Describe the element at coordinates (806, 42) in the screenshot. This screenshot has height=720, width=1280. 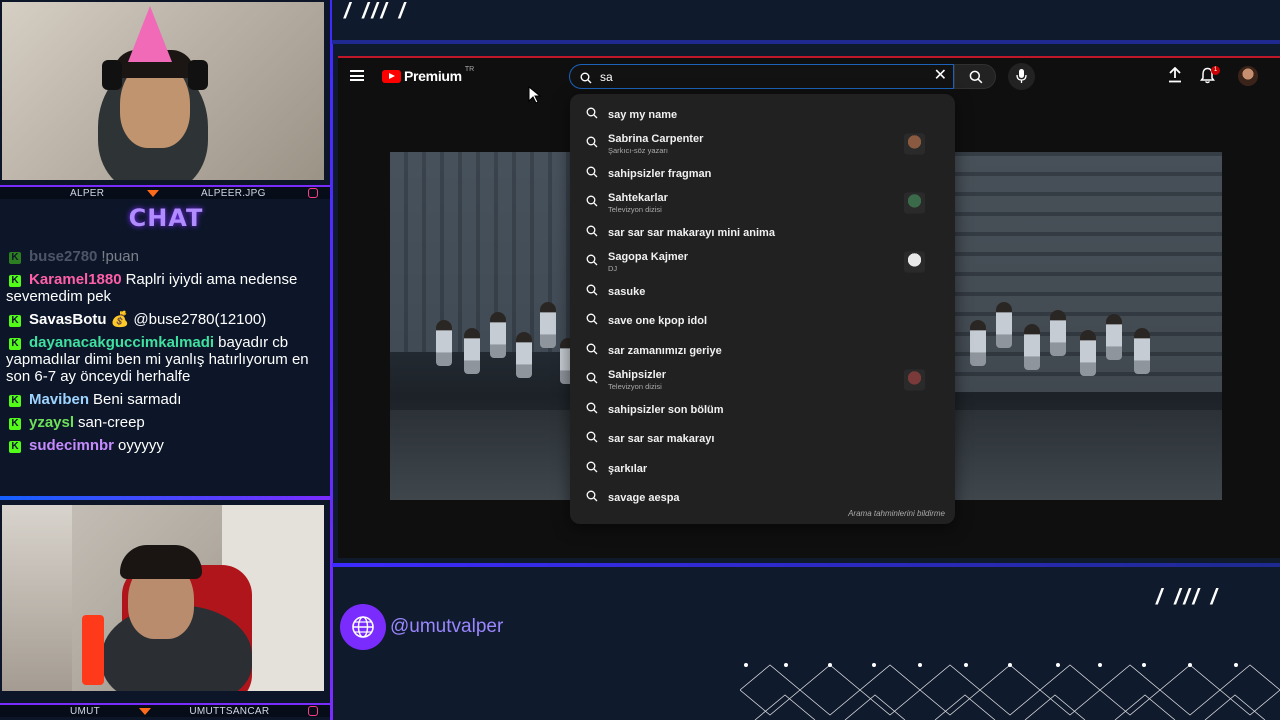
I see `frame-divider-top` at that location.